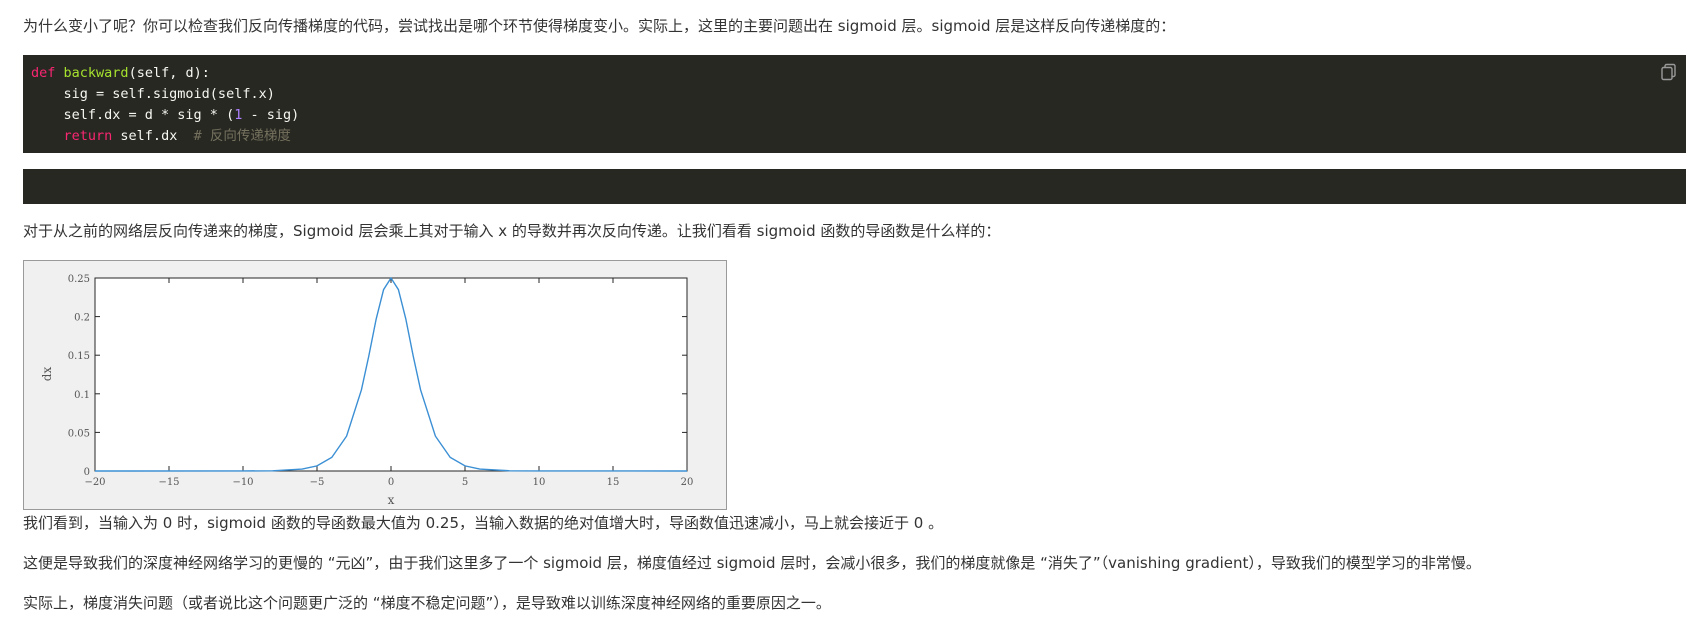  Describe the element at coordinates (854, 186) in the screenshot. I see `empty-code-block` at that location.